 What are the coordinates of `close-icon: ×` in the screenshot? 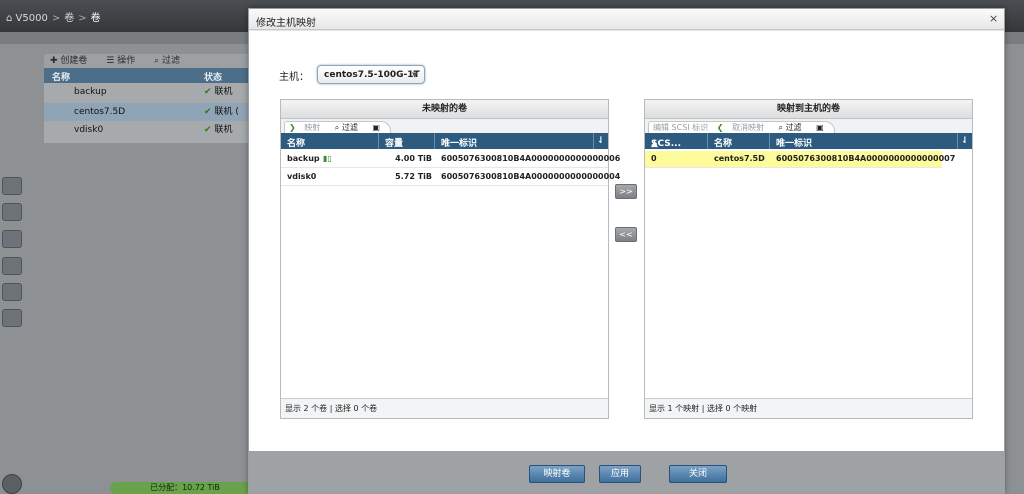 It's located at (993, 18).